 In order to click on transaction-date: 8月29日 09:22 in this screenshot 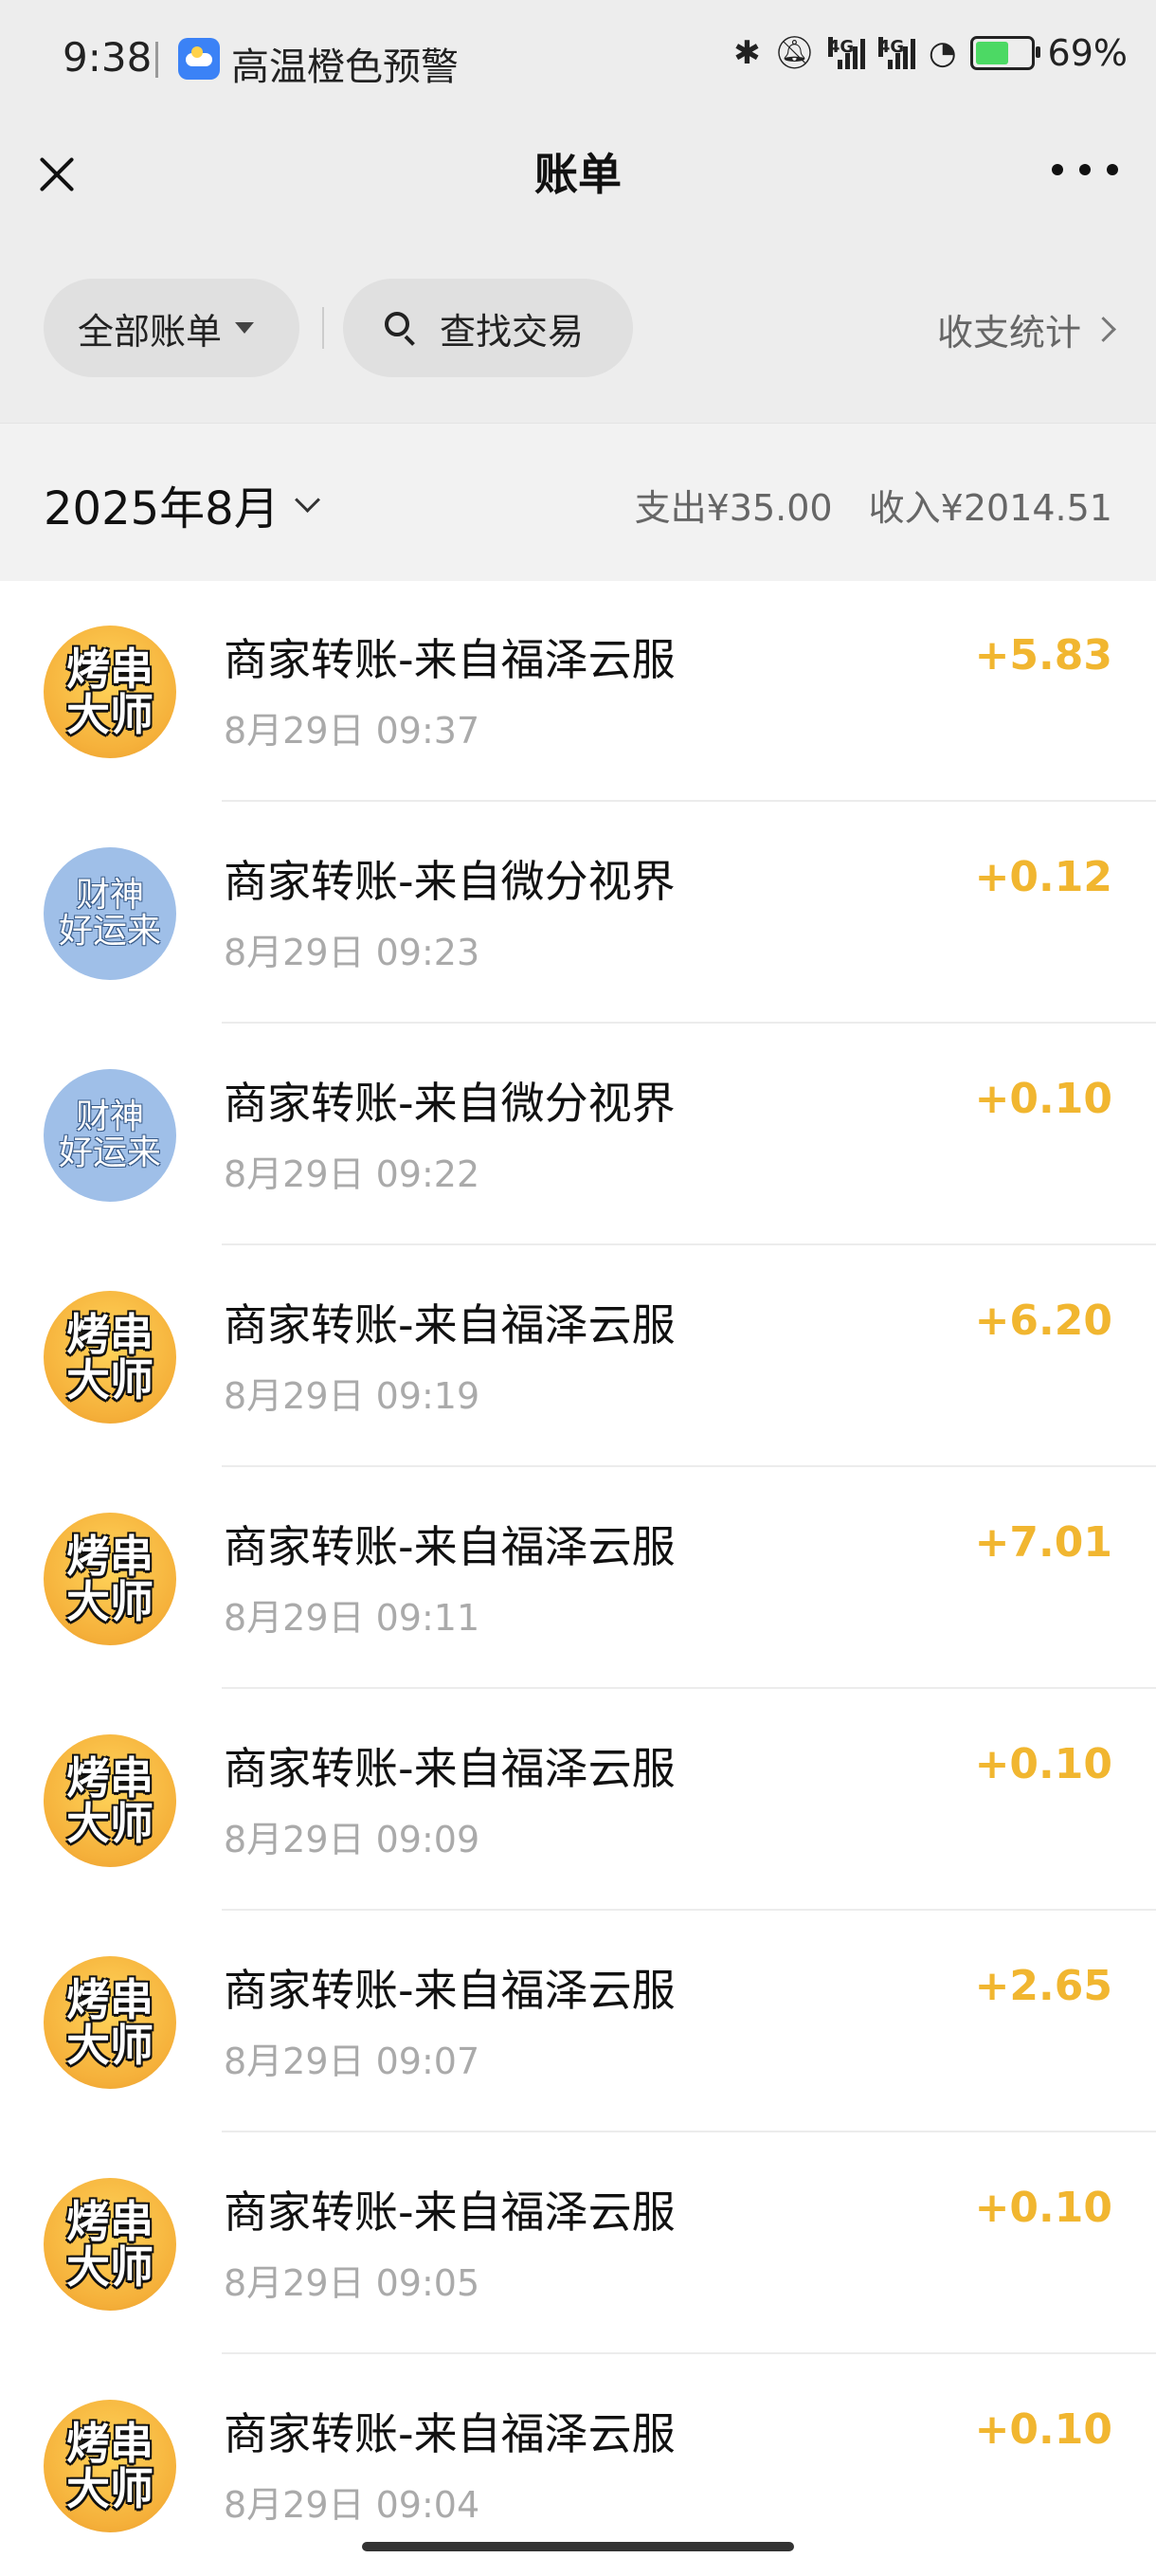, I will do `click(352, 1174)`.